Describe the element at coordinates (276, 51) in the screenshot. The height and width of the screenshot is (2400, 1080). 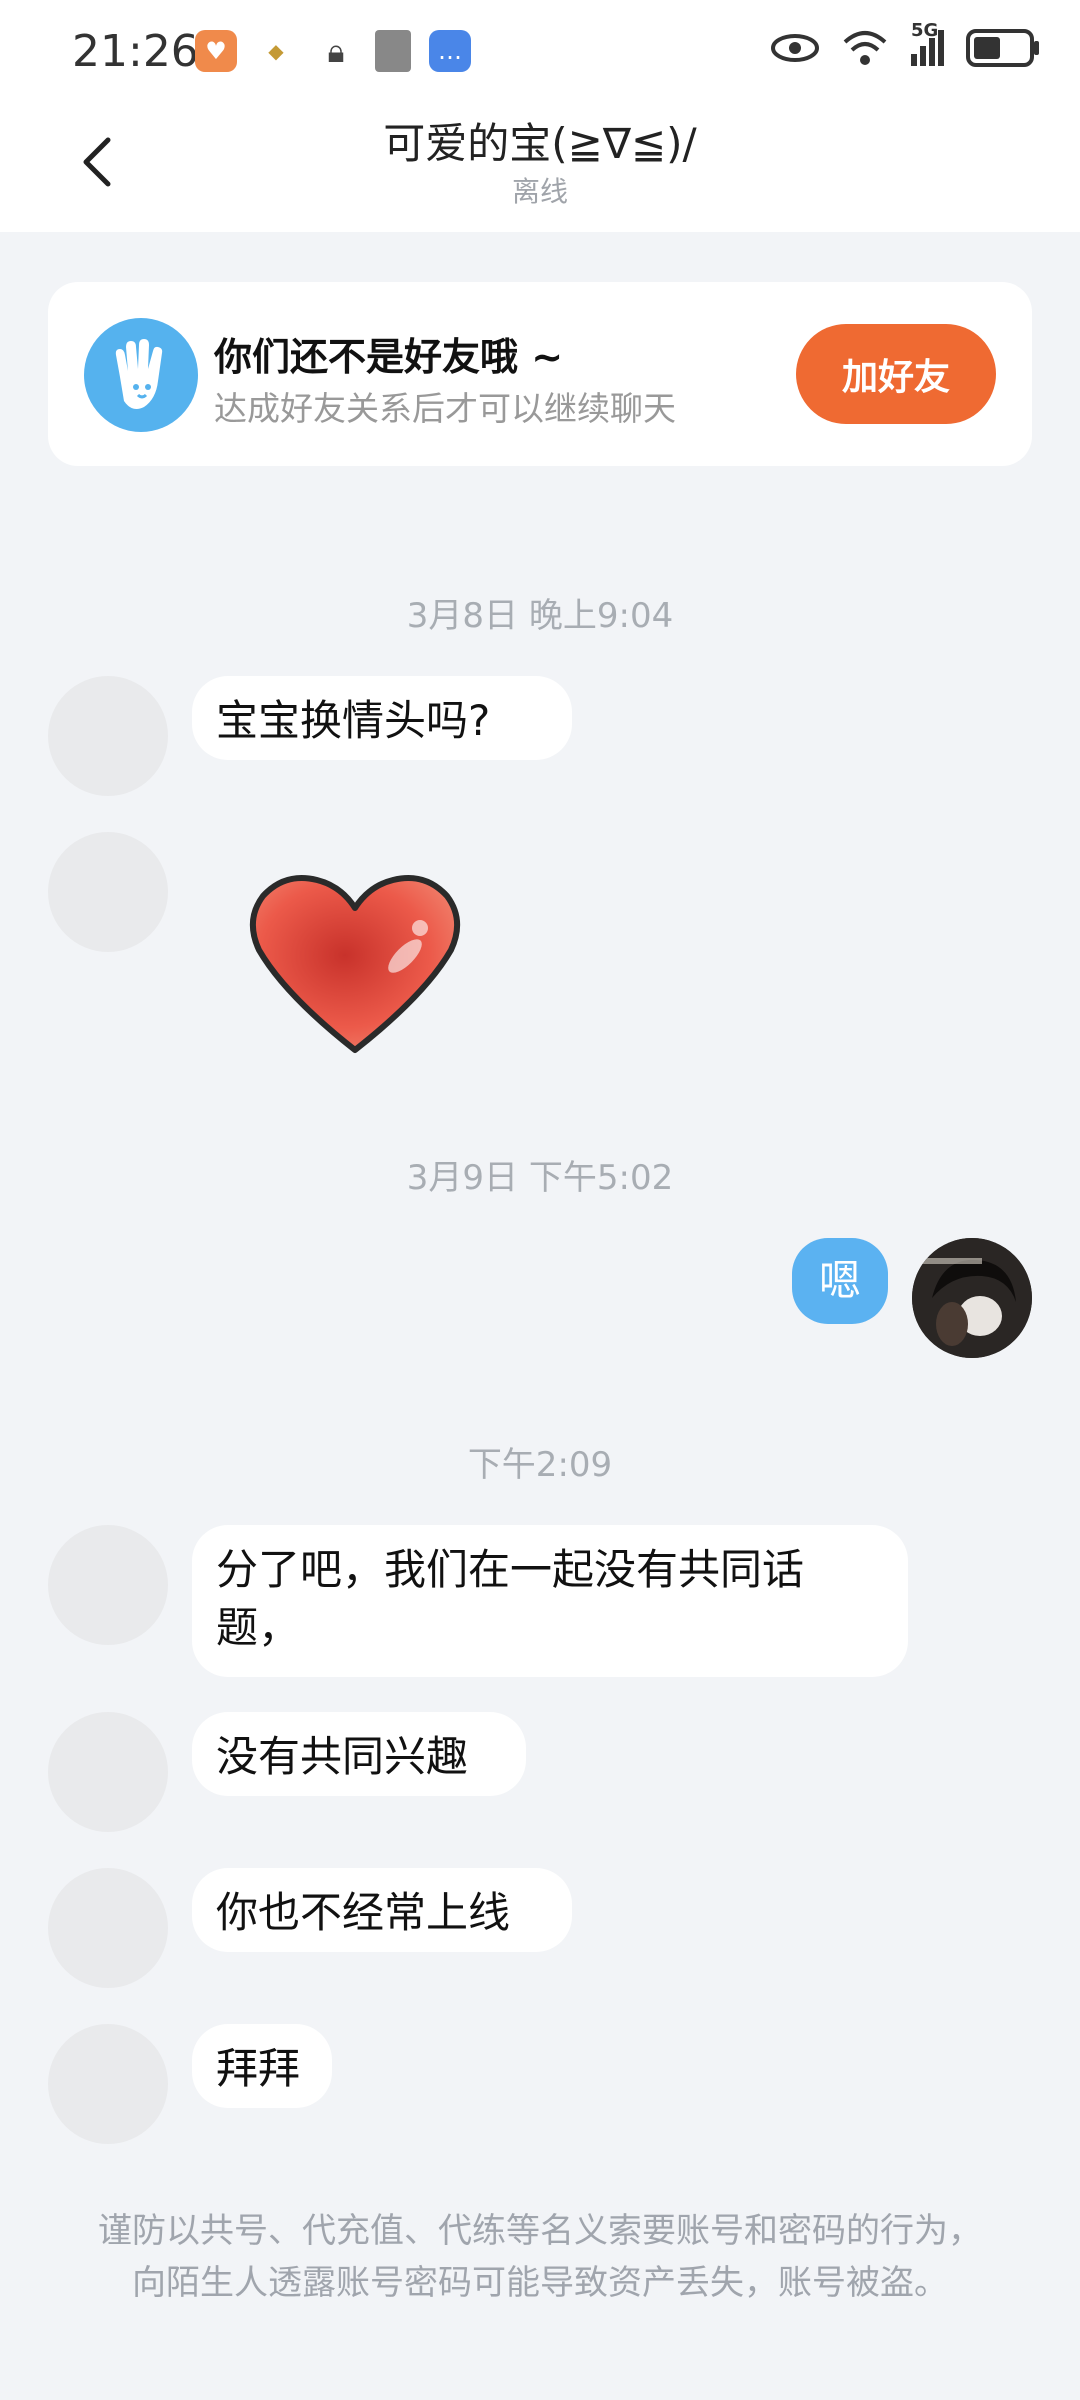
I see `honor-icon: ◆` at that location.